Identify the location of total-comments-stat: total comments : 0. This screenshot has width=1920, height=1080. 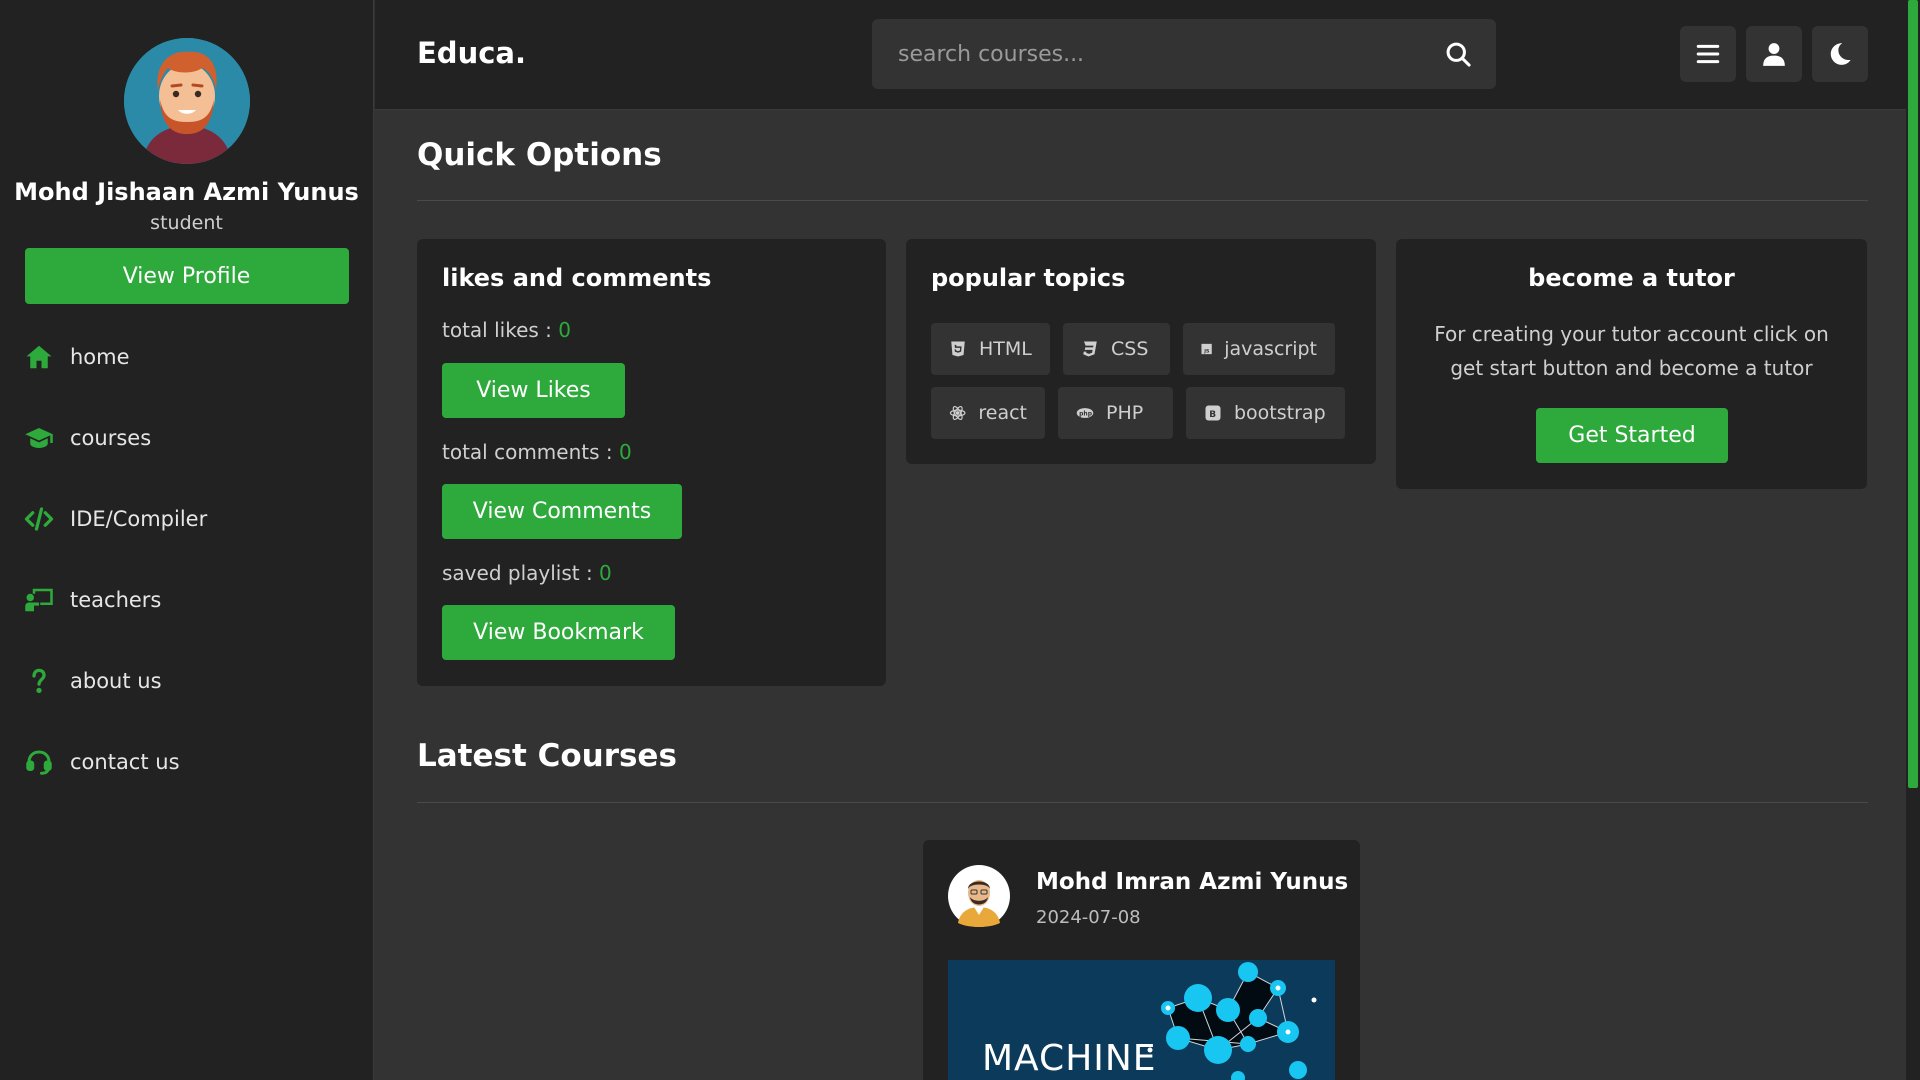
(537, 452).